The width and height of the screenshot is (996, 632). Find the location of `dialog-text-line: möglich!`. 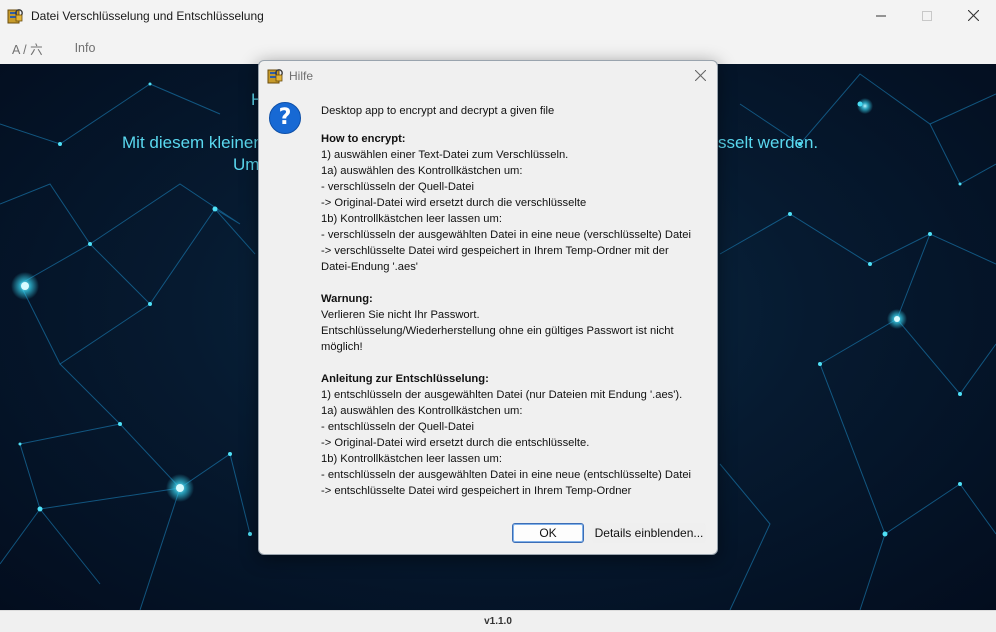

dialog-text-line: möglich! is located at coordinates (342, 347).